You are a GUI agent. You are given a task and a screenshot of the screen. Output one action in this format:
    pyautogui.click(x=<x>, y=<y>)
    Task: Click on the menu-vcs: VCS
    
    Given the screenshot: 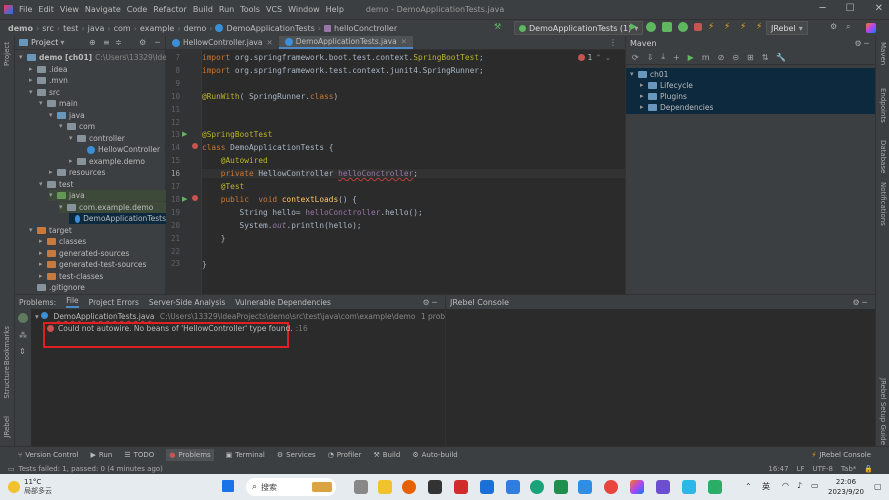 What is the action you would take?
    pyautogui.click(x=274, y=9)
    